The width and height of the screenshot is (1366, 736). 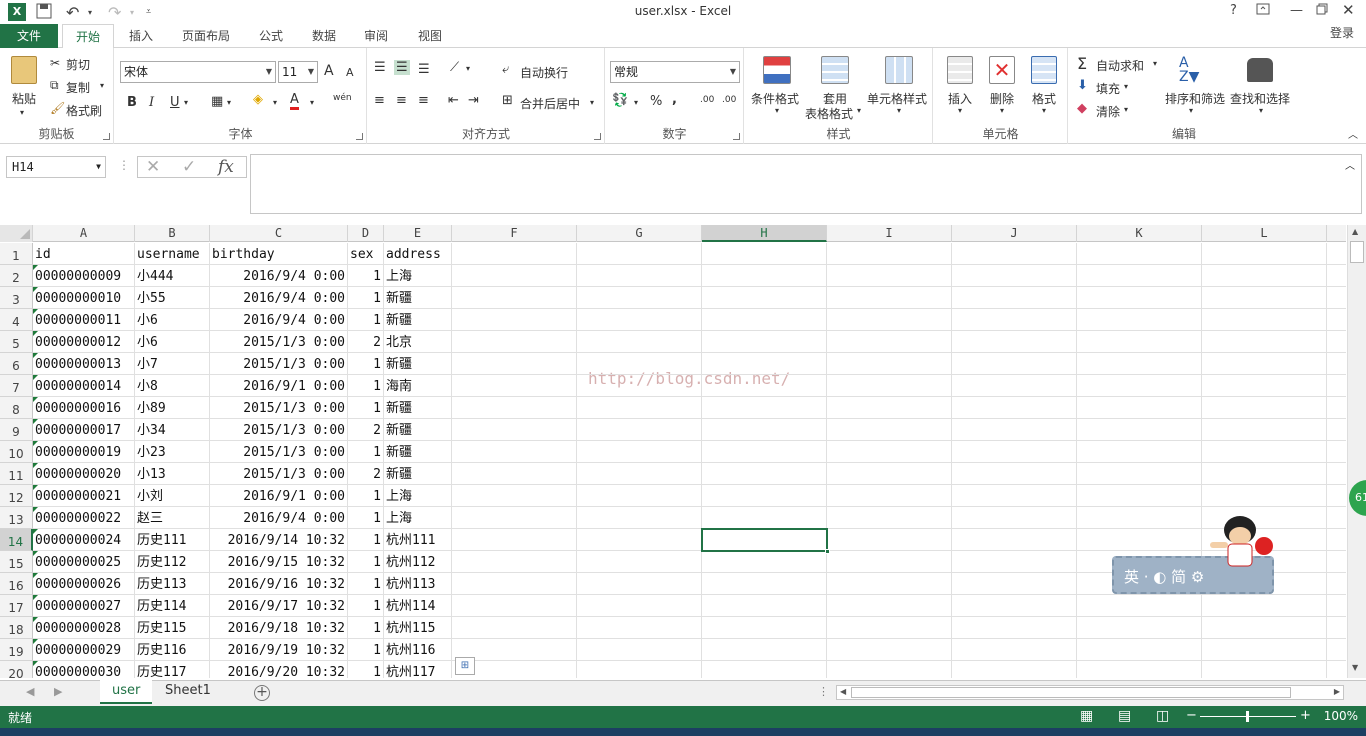 I want to click on sign-in-link: 登录, so click(x=1342, y=33).